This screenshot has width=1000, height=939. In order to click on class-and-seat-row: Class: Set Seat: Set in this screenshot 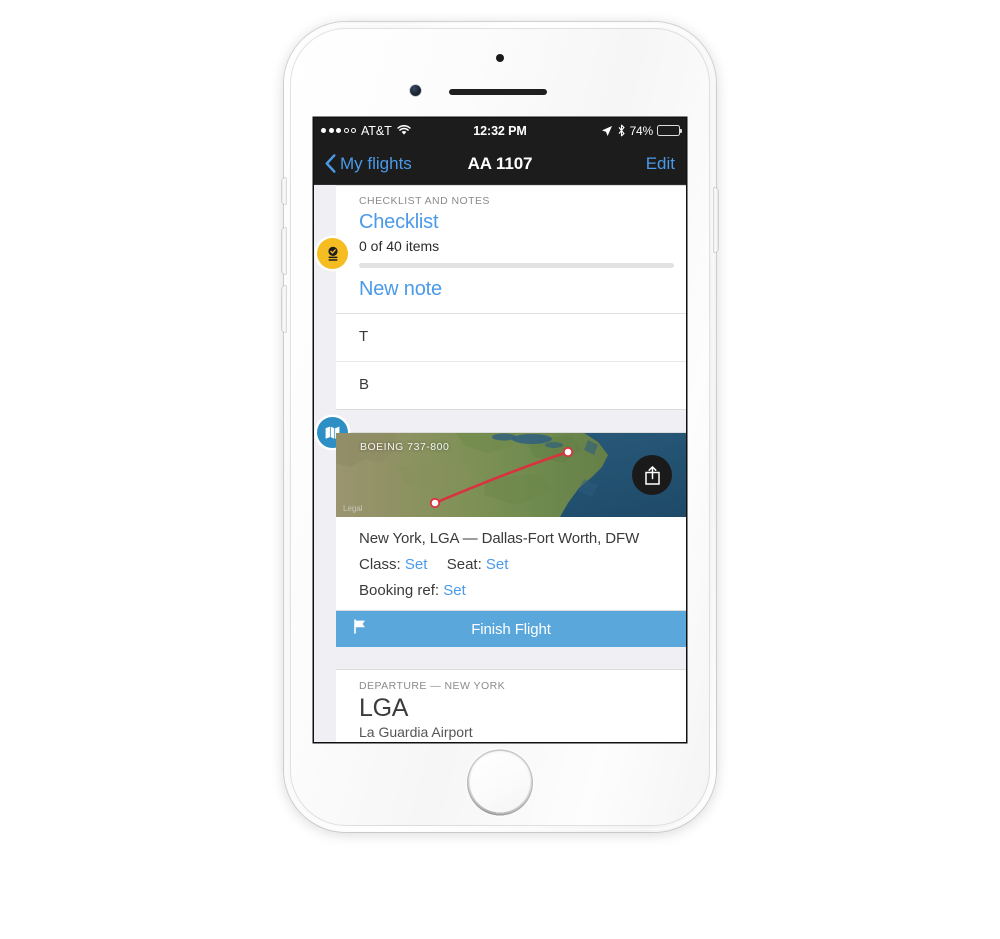, I will do `click(511, 564)`.